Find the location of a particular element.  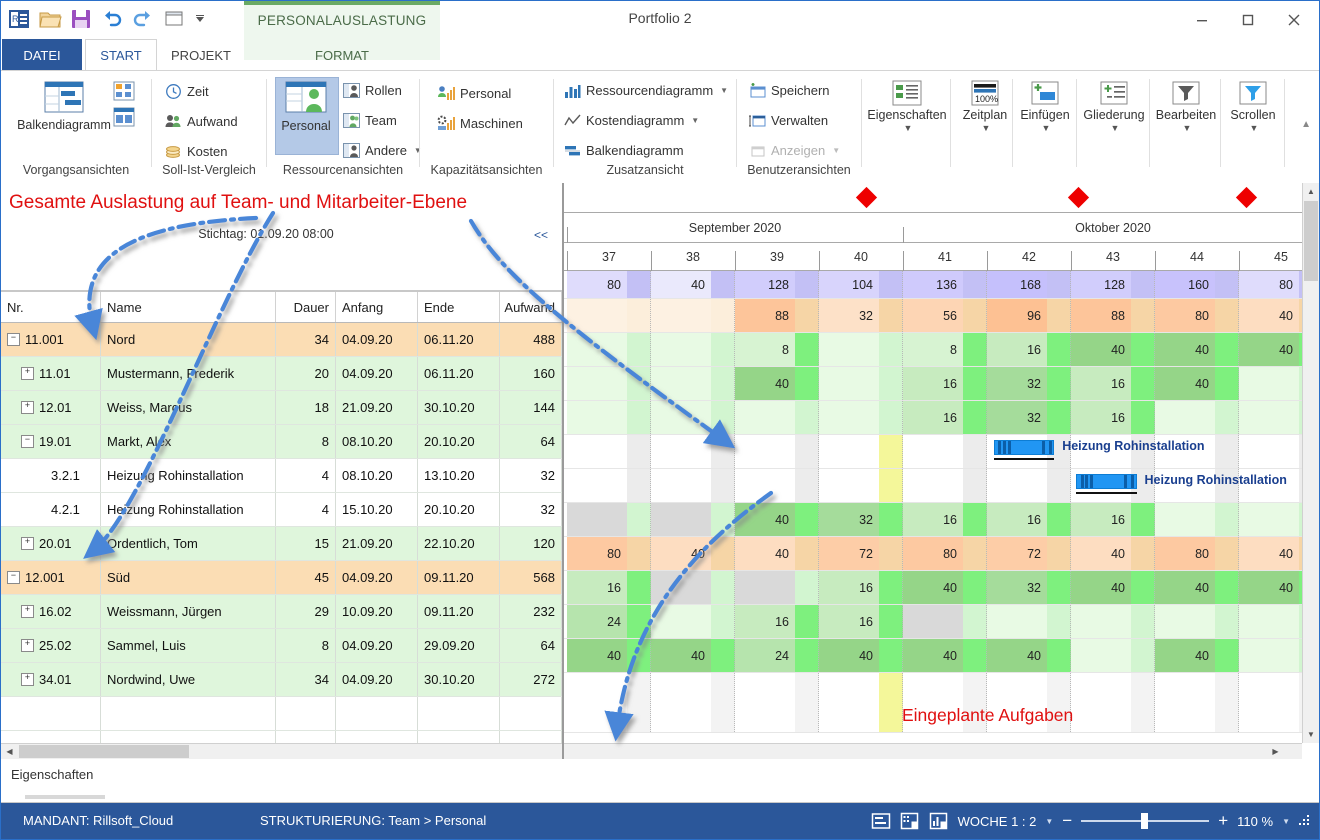

timeline-vertical-scrollbar: ▲ ▼ is located at coordinates (1310, 463).